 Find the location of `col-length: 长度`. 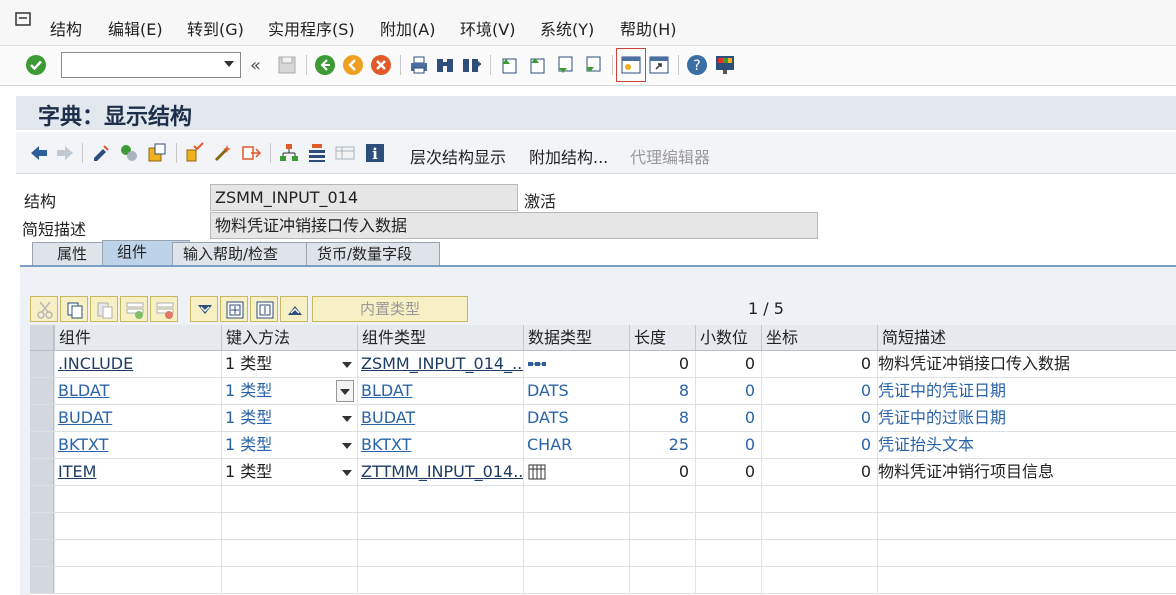

col-length: 长度 is located at coordinates (662, 338).